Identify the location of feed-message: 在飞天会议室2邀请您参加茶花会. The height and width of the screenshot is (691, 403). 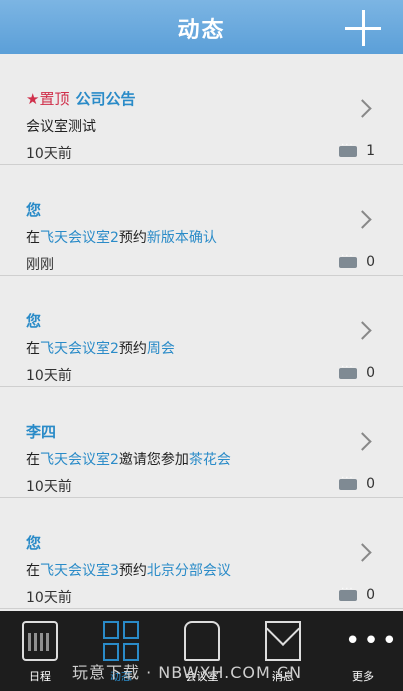
(128, 460).